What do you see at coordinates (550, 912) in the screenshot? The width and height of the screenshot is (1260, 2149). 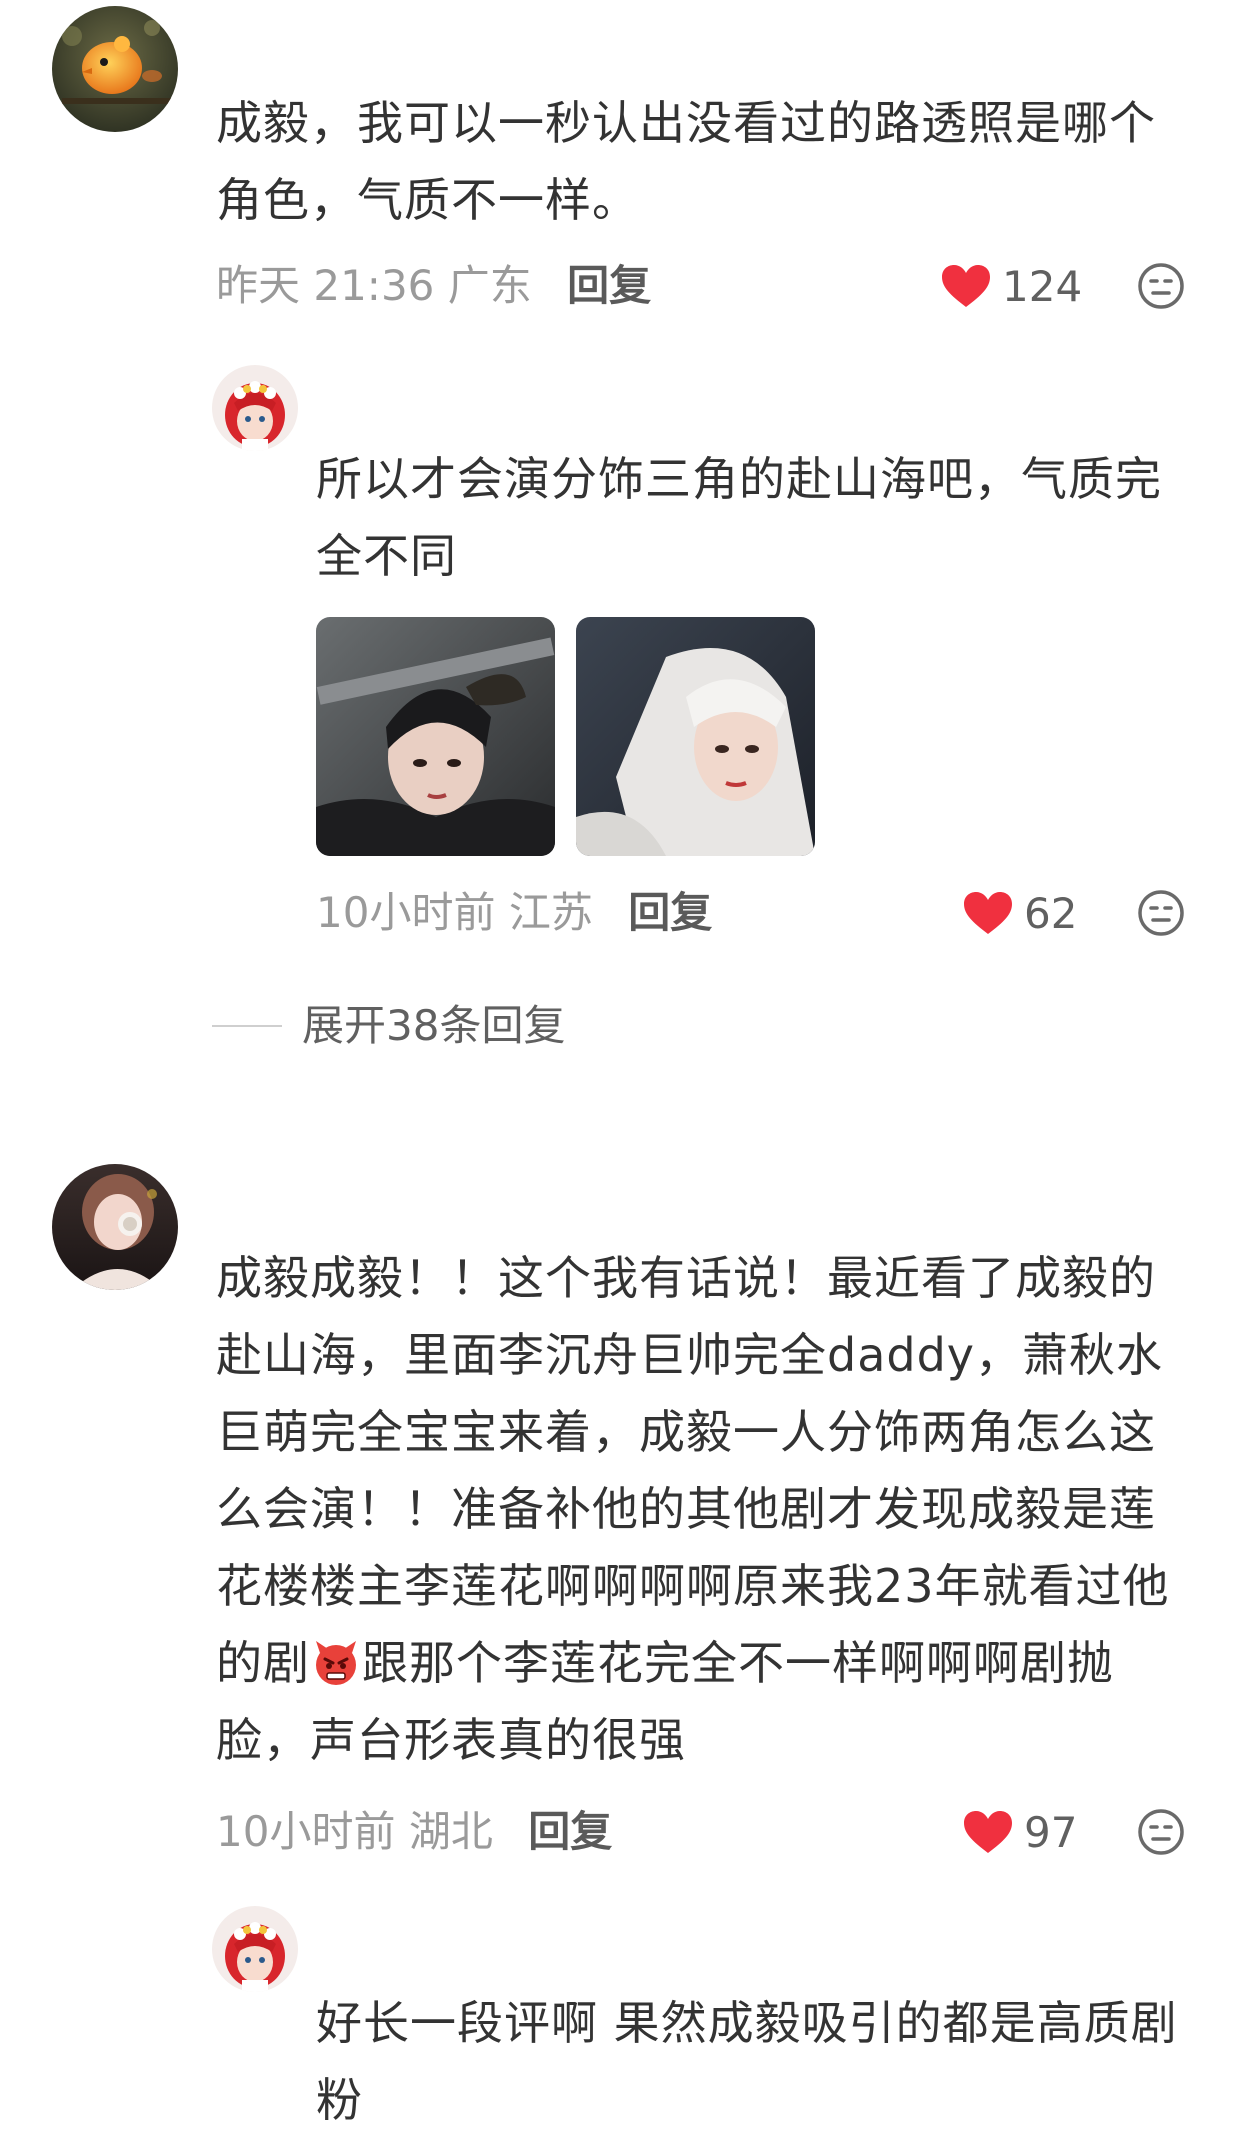 I see `reply-region: 江苏` at bounding box center [550, 912].